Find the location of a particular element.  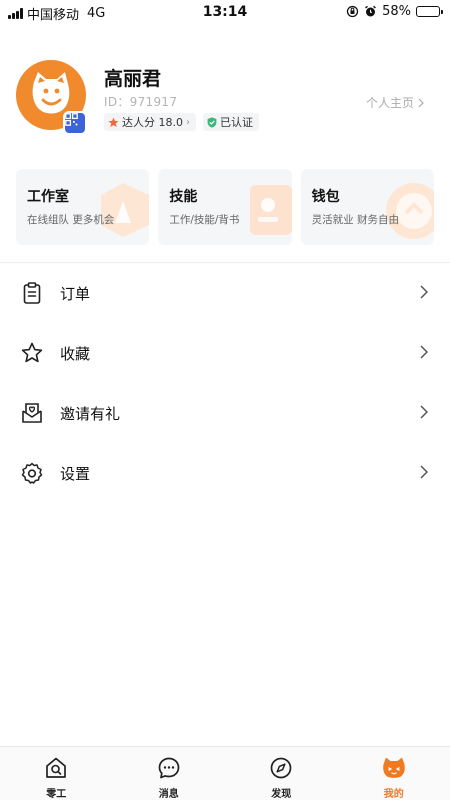

bottom-tab-bar: 零工 消息 发现 我的 is located at coordinates (225, 773).